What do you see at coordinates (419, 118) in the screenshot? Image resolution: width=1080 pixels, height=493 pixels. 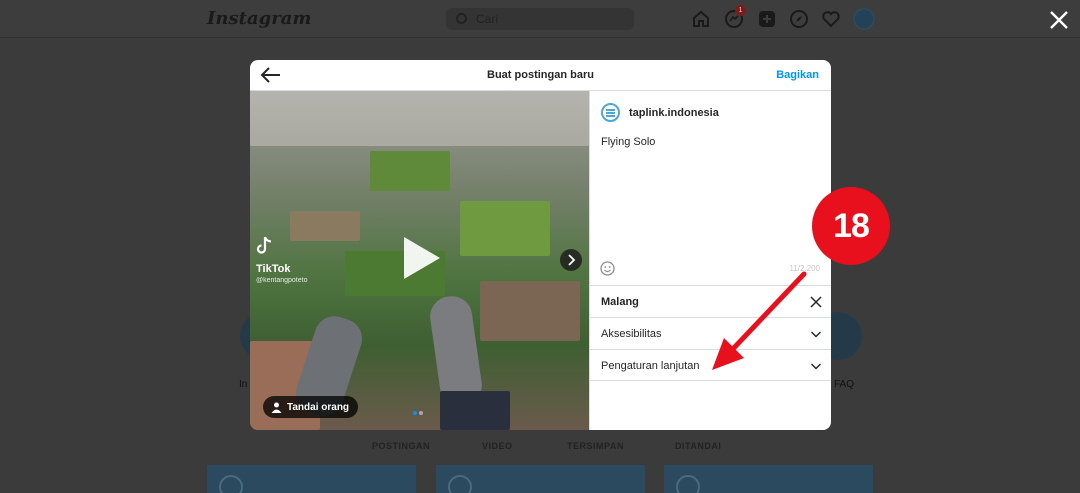 I see `town-area` at bounding box center [419, 118].